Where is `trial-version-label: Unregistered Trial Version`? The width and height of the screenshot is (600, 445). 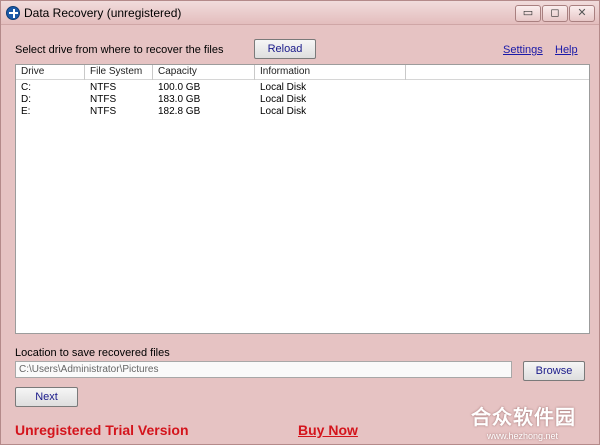
trial-version-label: Unregistered Trial Version is located at coordinates (102, 430).